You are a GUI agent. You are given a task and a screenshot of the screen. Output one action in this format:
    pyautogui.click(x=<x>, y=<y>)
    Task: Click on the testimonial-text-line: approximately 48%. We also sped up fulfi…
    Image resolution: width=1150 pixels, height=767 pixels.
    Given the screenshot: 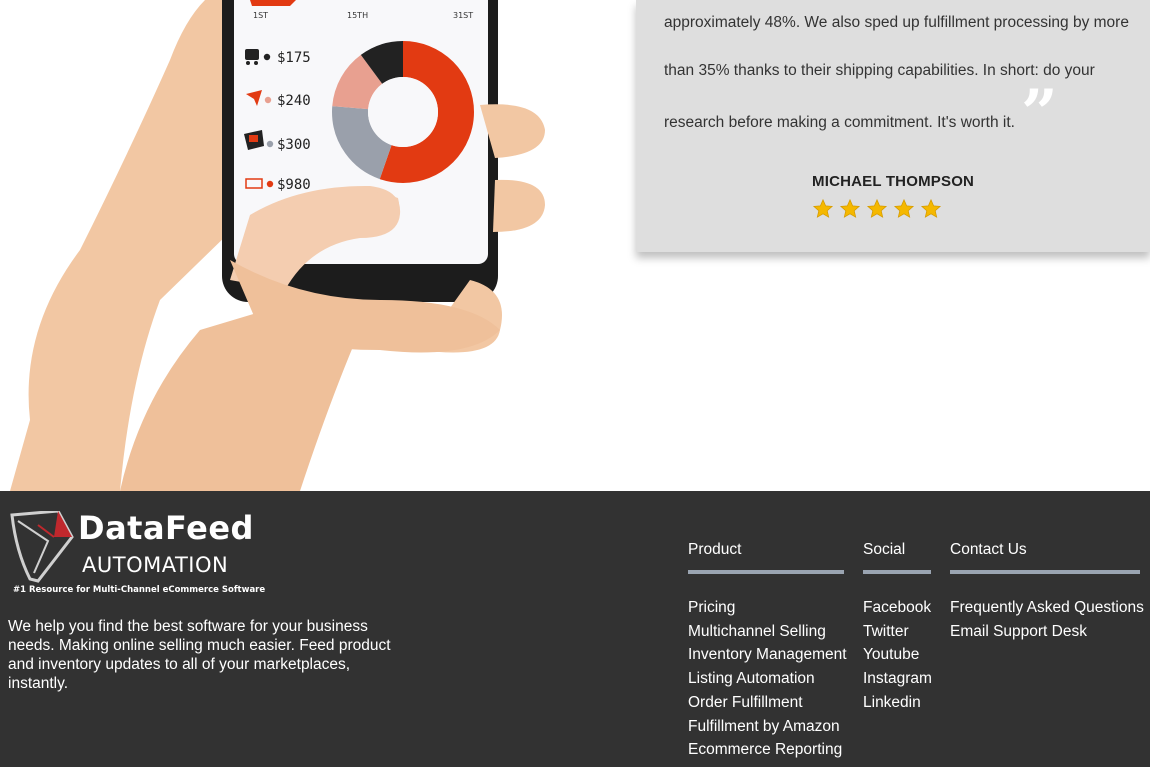 What is the action you would take?
    pyautogui.click(x=896, y=22)
    